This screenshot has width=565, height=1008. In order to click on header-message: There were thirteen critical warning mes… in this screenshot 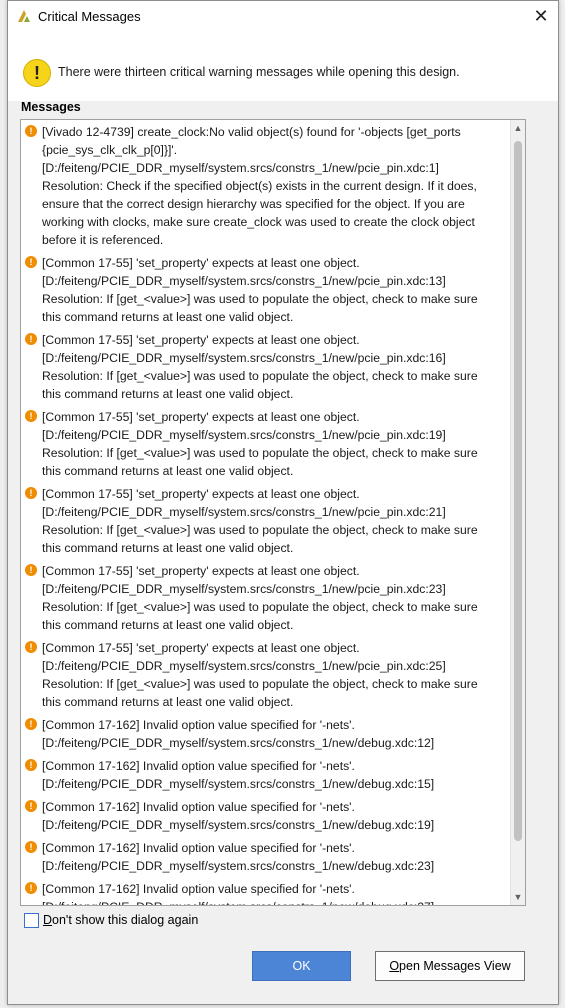, I will do `click(259, 72)`.